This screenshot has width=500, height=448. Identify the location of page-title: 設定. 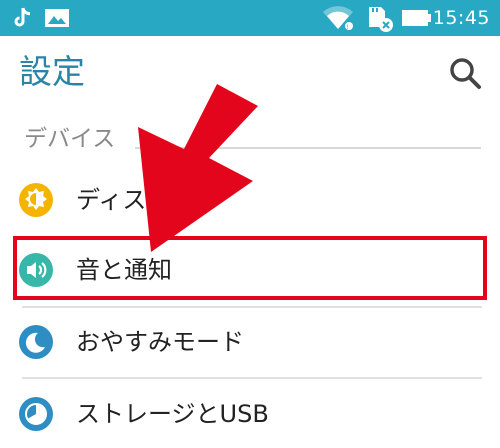
(52, 71).